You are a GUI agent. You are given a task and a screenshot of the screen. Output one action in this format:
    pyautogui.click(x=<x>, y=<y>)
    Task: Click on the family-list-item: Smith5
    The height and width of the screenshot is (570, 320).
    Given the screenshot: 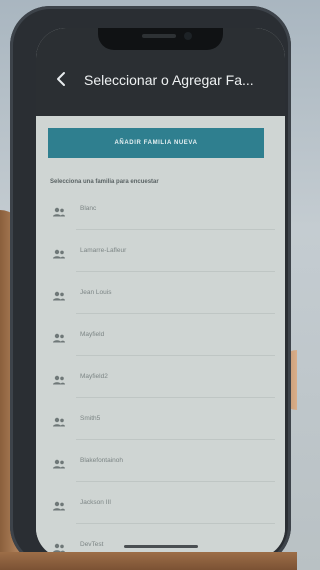 What is the action you would take?
    pyautogui.click(x=160, y=419)
    